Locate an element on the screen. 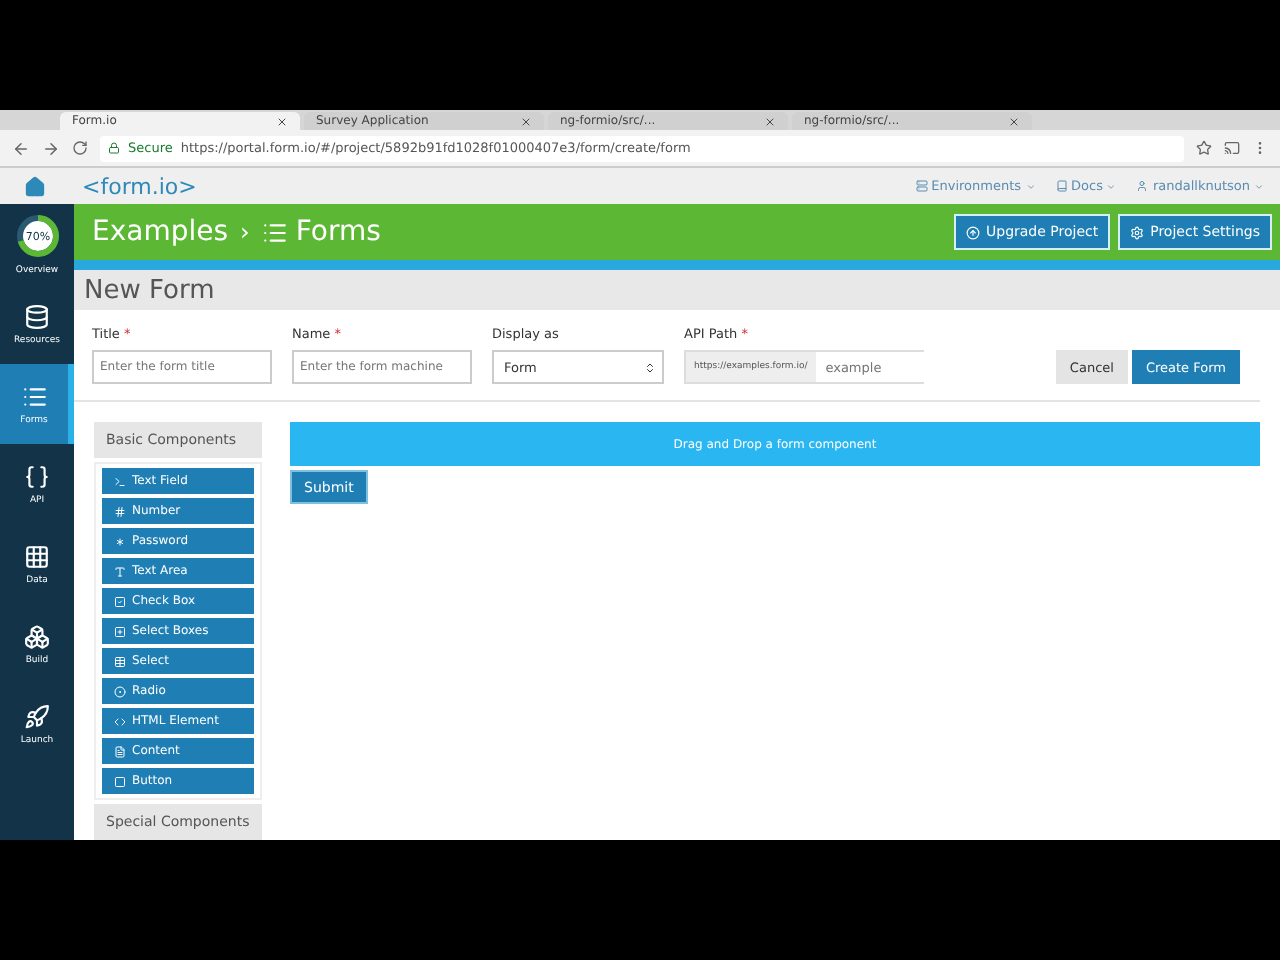 The image size is (1280, 960). list-icon is located at coordinates (274, 232).